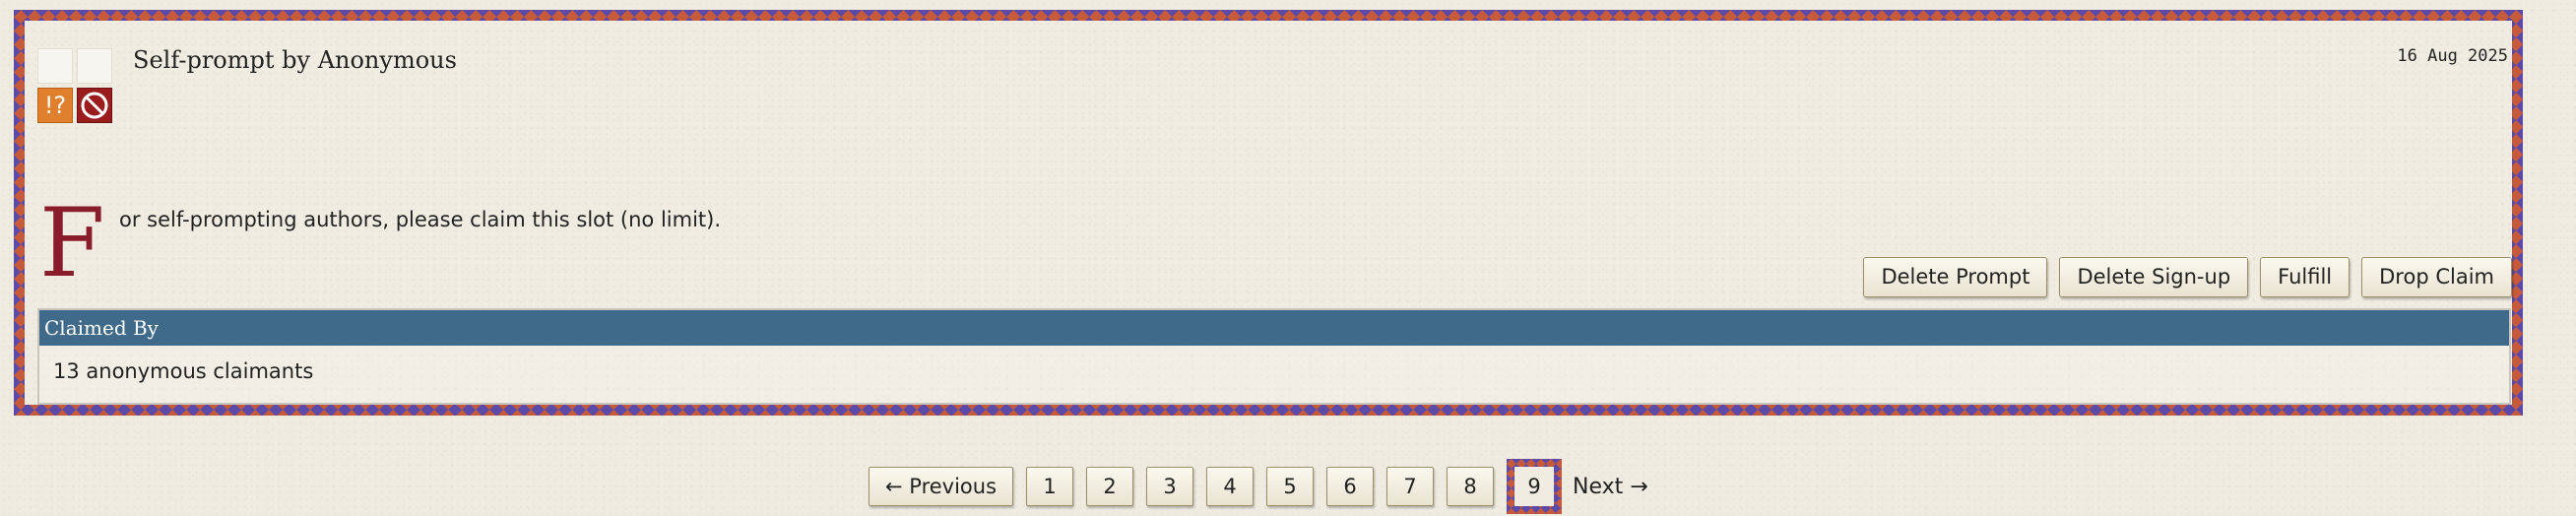  Describe the element at coordinates (2154, 277) in the screenshot. I see `delete-signup-button: Delete Sign-up` at that location.